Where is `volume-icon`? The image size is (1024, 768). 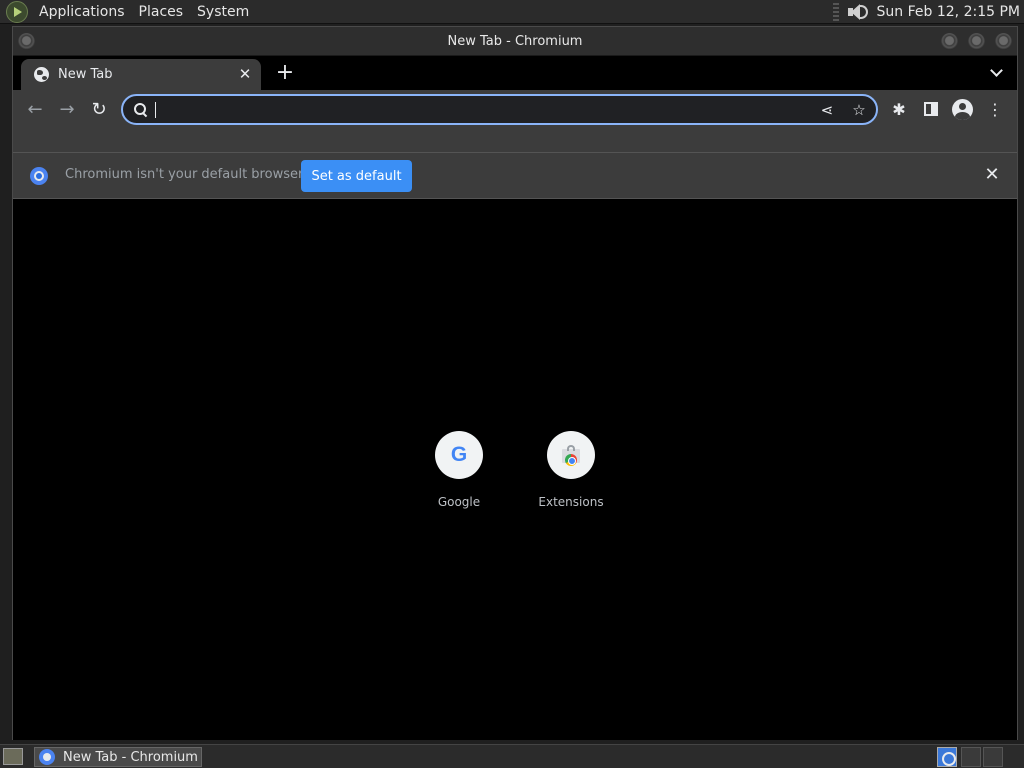
volume-icon is located at coordinates (856, 12).